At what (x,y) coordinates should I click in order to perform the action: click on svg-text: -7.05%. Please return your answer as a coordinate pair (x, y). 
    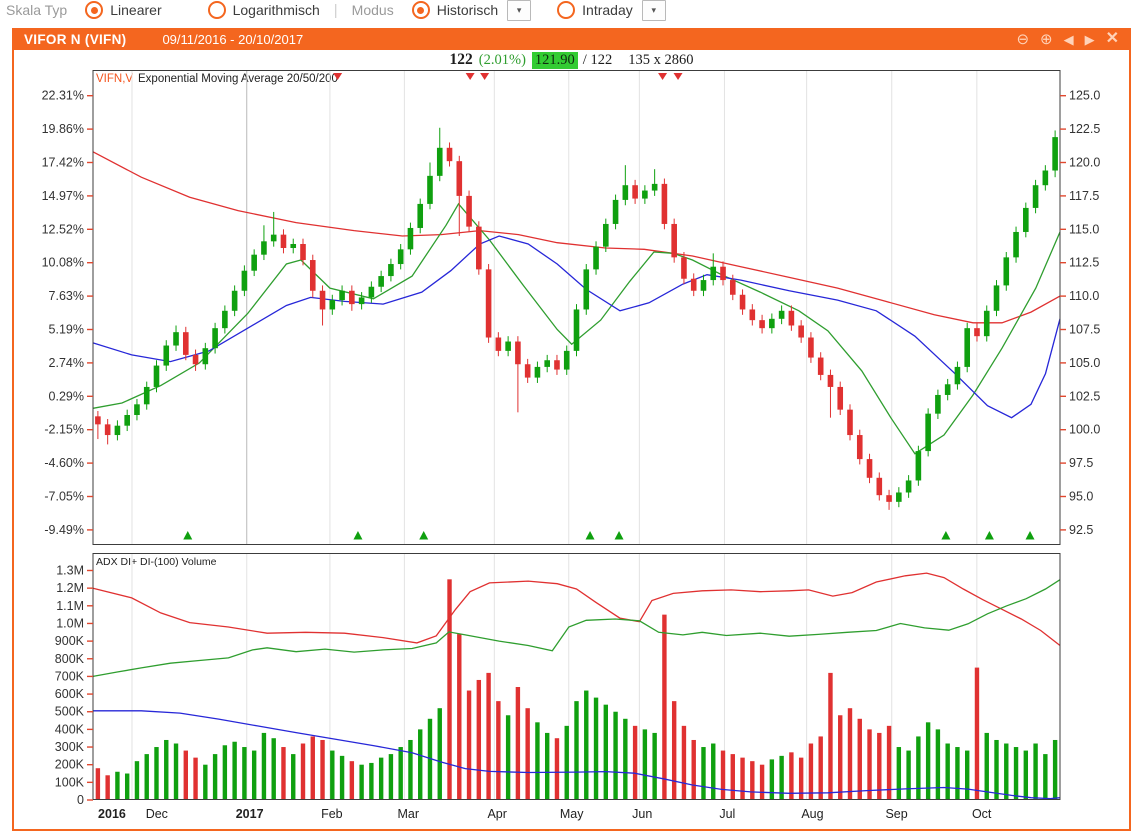
    Looking at the image, I should click on (64, 497).